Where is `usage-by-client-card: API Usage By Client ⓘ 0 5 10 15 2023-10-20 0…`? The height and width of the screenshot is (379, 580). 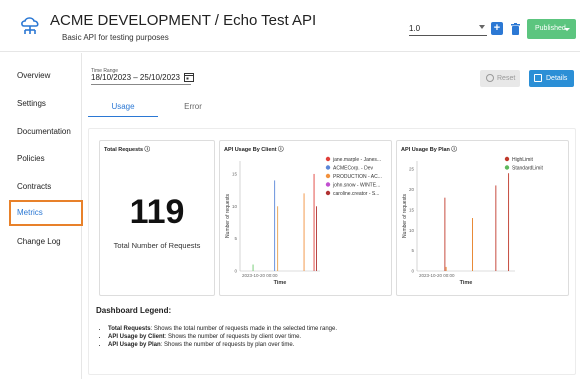
usage-by-client-card: API Usage By Client ⓘ 0 5 10 15 2023-10-20 0… is located at coordinates (305, 218).